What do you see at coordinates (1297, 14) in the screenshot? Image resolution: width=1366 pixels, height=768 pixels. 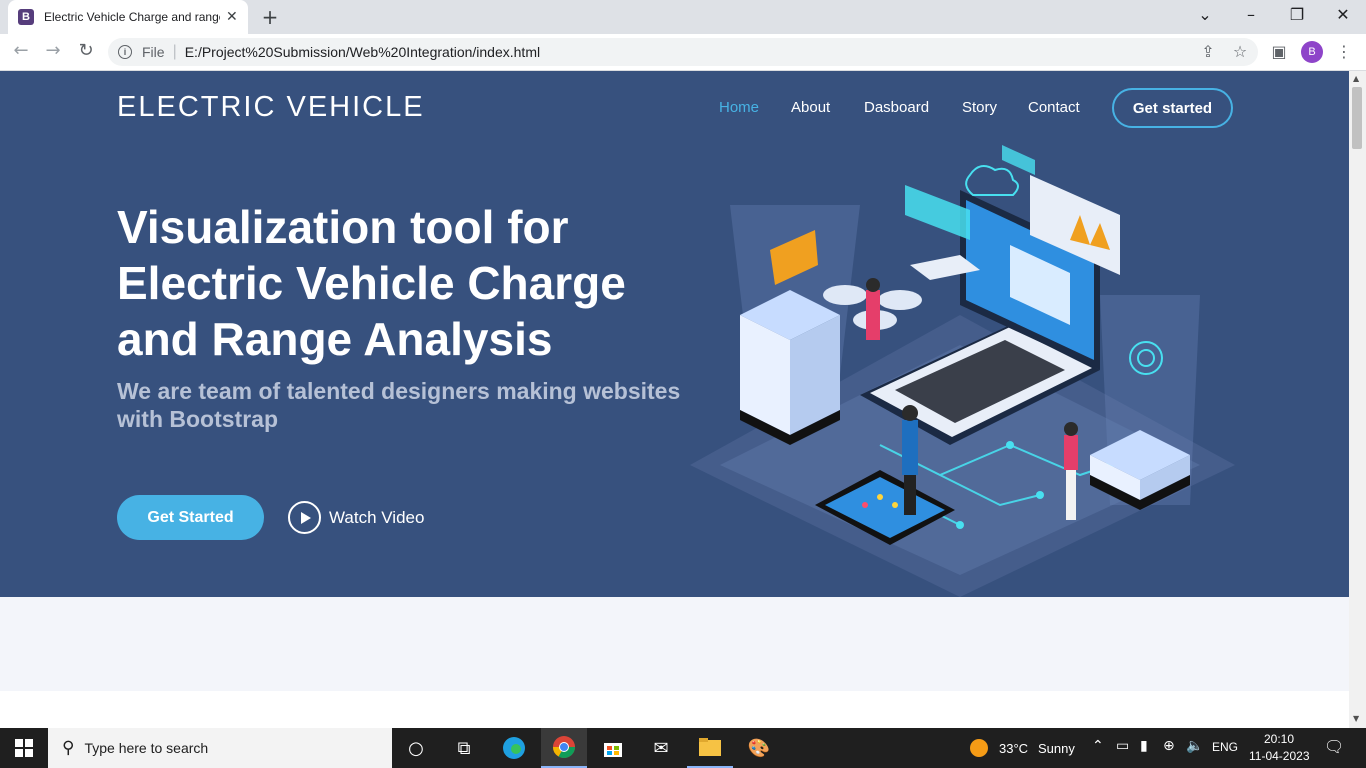 I see `restore-icon: ❐` at bounding box center [1297, 14].